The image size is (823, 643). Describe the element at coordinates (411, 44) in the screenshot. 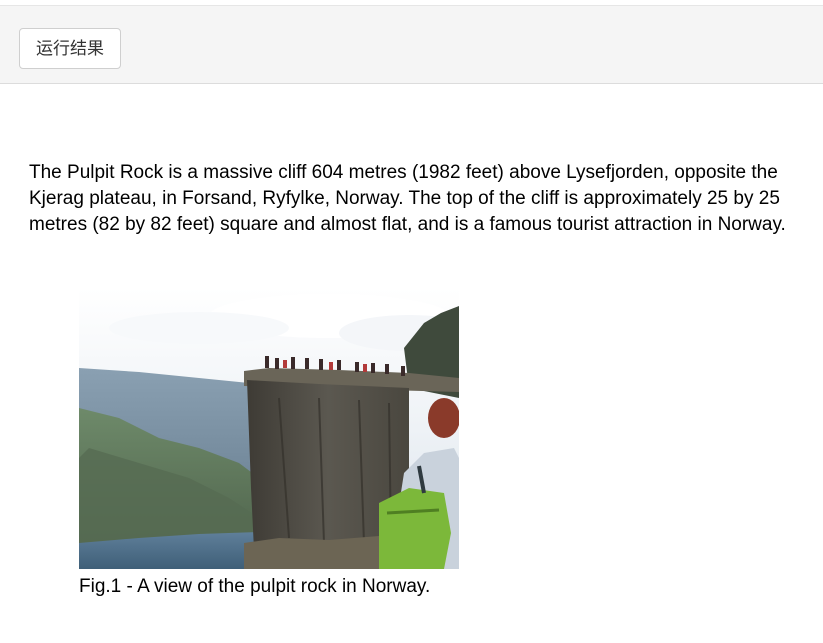

I see `toolbar: 运行结果` at that location.